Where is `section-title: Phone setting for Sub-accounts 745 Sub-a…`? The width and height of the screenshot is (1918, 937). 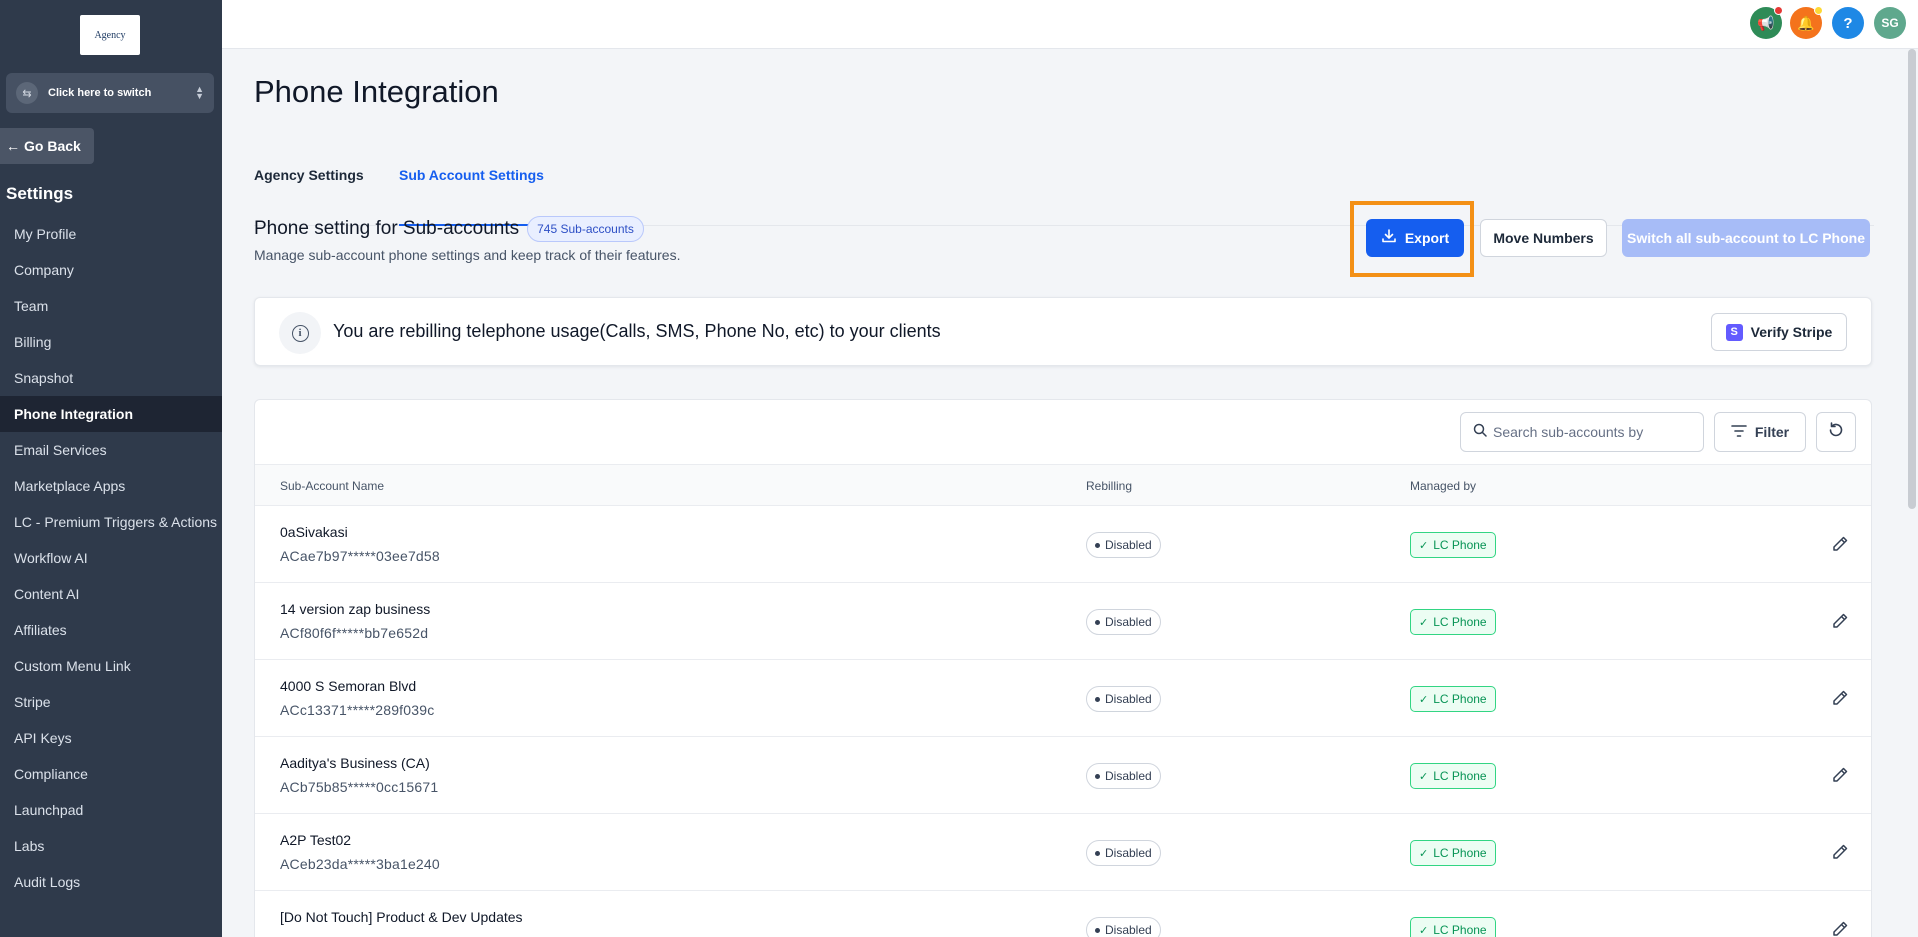
section-title: Phone setting for Sub-accounts 745 Sub-a… is located at coordinates (449, 229).